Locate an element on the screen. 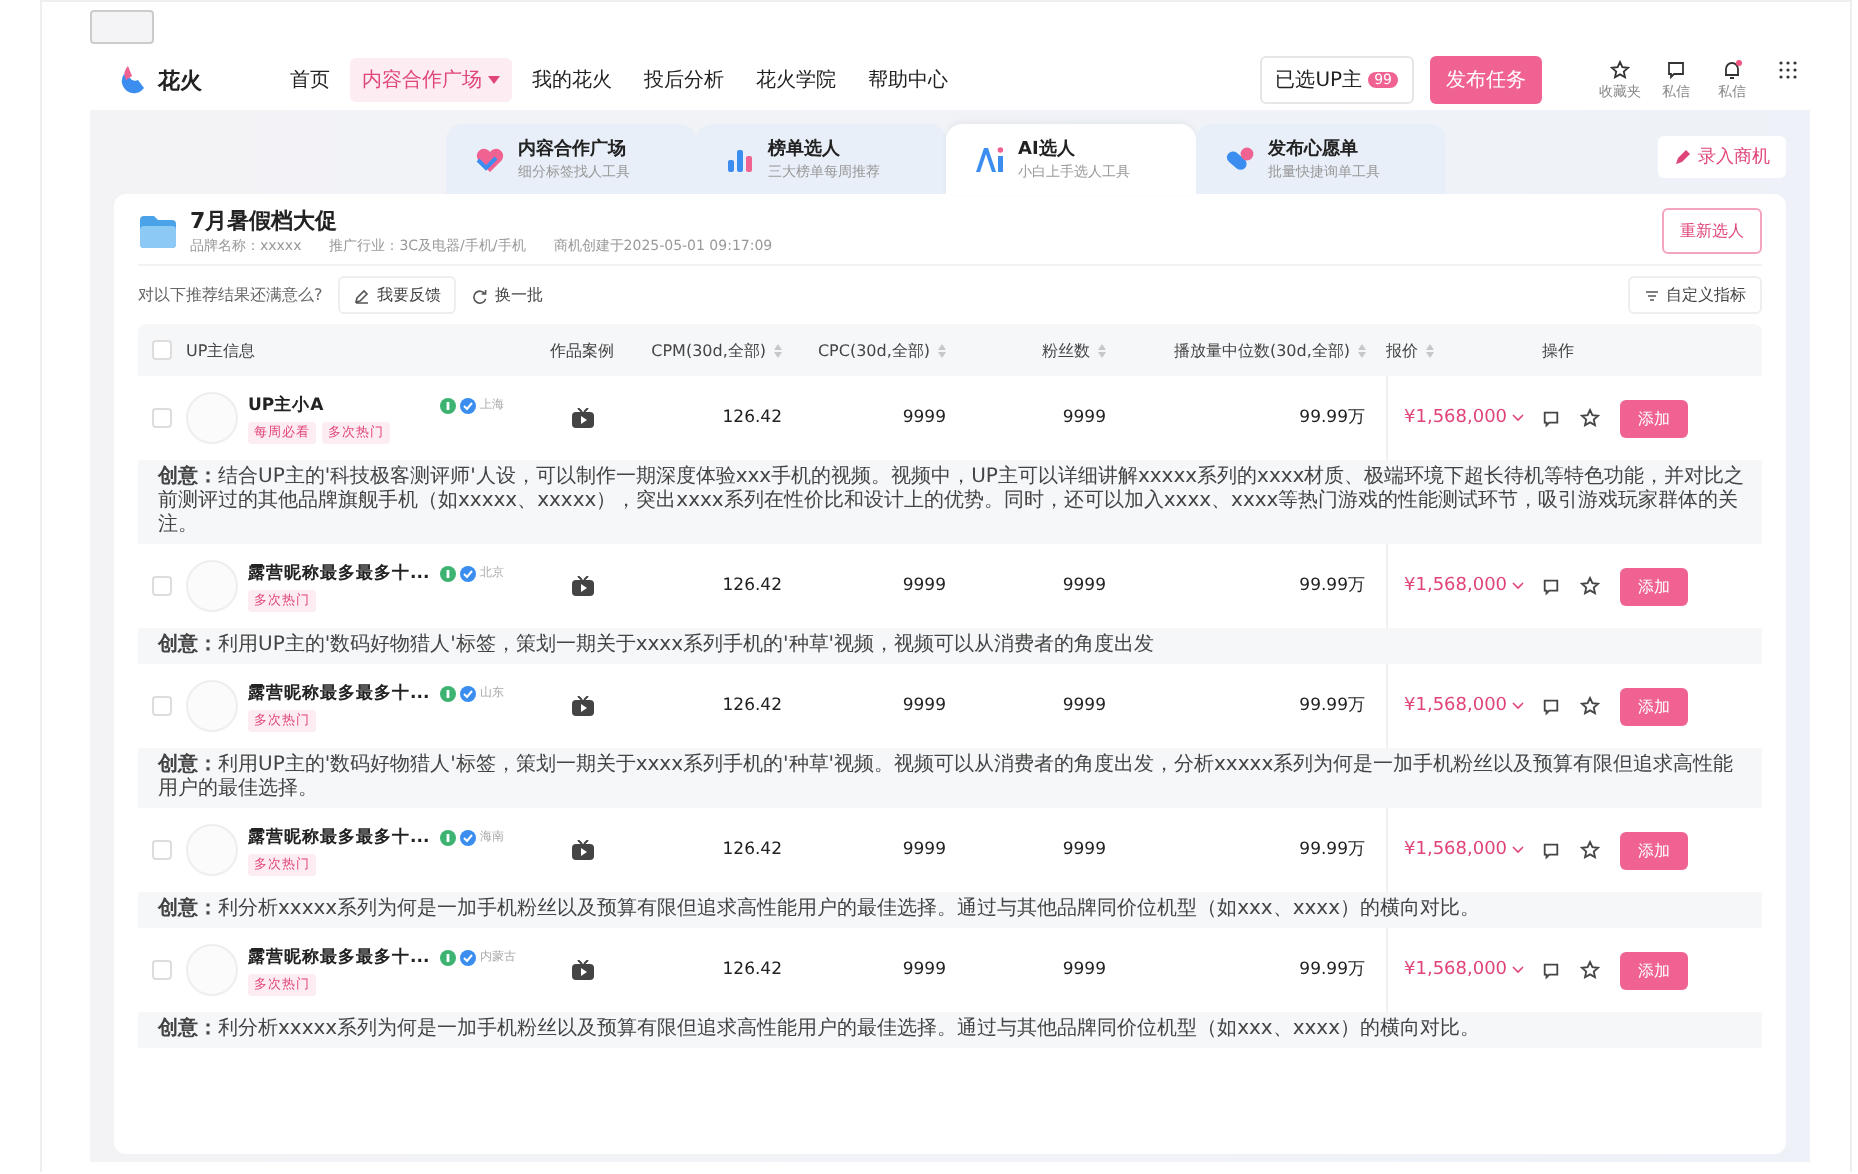 This screenshot has height=1174, width=1858. record-opportunity-button: 录入商机 is located at coordinates (1722, 157).